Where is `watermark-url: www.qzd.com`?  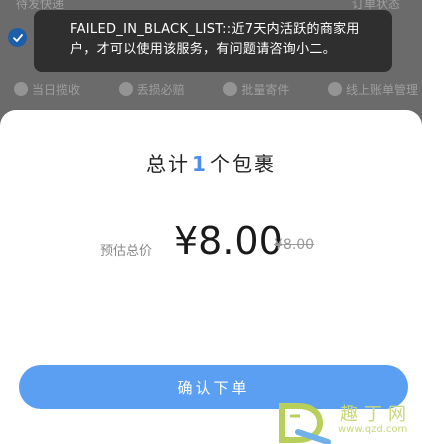 watermark-url: www.qzd.com is located at coordinates (373, 429).